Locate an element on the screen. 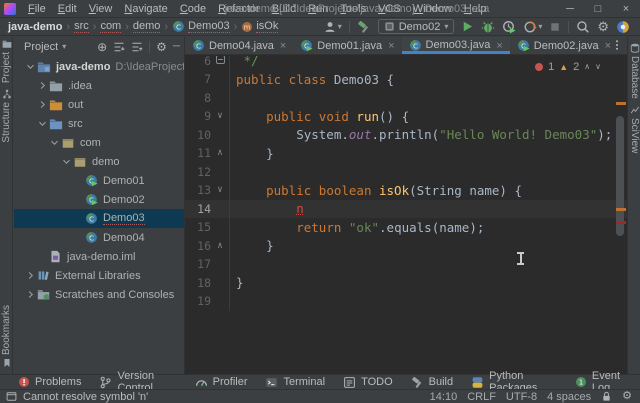 Image resolution: width=640 pixels, height=403 pixels. code-line-8: 8 is located at coordinates (406, 97).